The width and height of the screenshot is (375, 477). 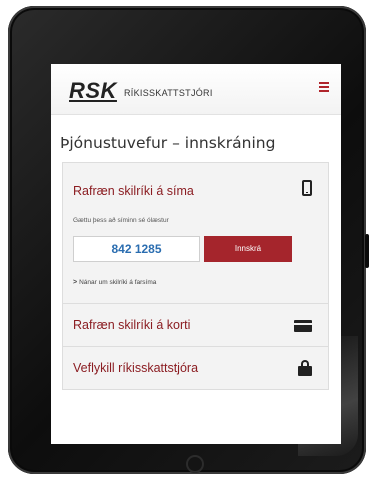 I want to click on more-info-link-text: Nánar um skilríki á farsíma, so click(x=118, y=282).